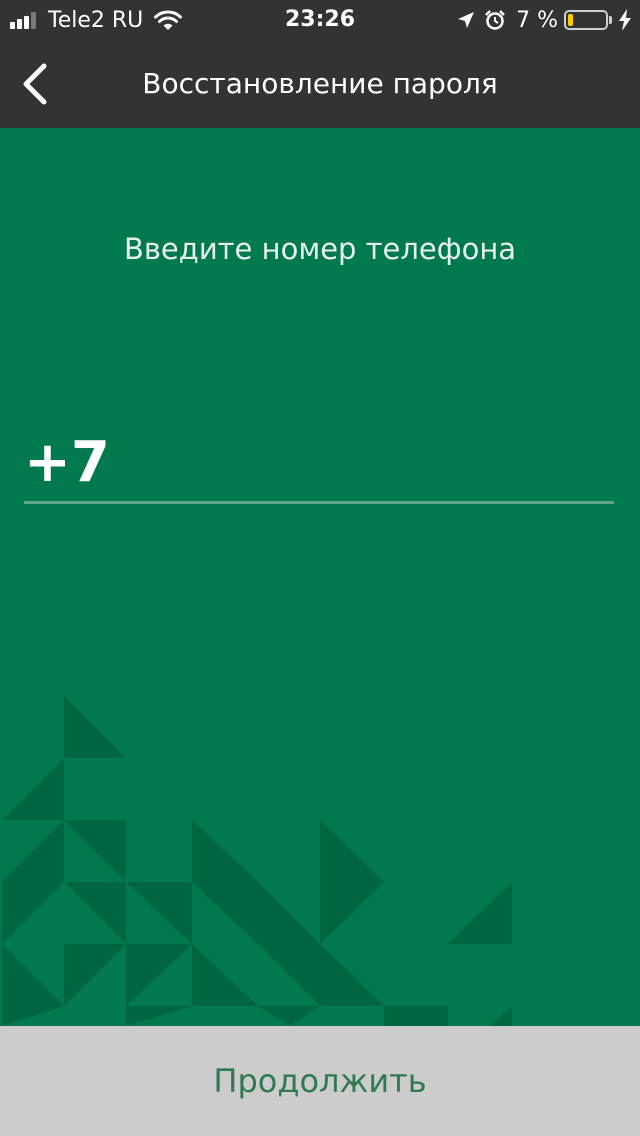 The image size is (640, 1136). What do you see at coordinates (320, 20) in the screenshot?
I see `status-bar: Tele2 RU 23:26 7 %` at bounding box center [320, 20].